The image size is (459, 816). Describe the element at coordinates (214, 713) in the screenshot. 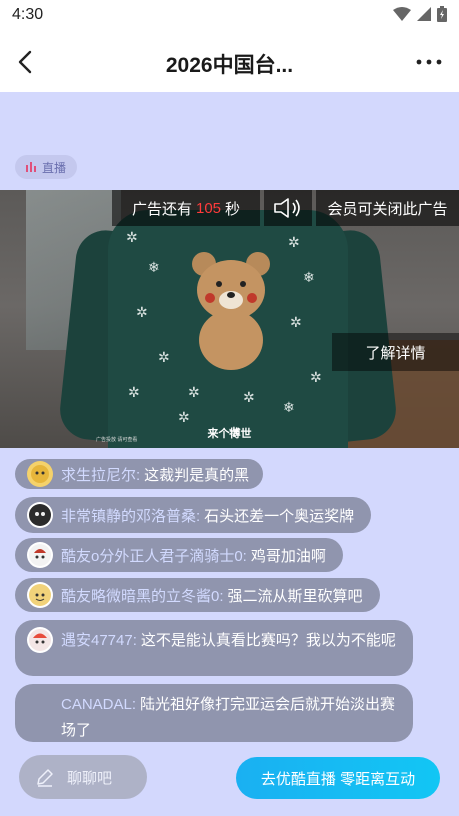

I see `chat-message: CANADAL: 陆光祖好像打完亚运会后就开始淡出赛场了` at that location.